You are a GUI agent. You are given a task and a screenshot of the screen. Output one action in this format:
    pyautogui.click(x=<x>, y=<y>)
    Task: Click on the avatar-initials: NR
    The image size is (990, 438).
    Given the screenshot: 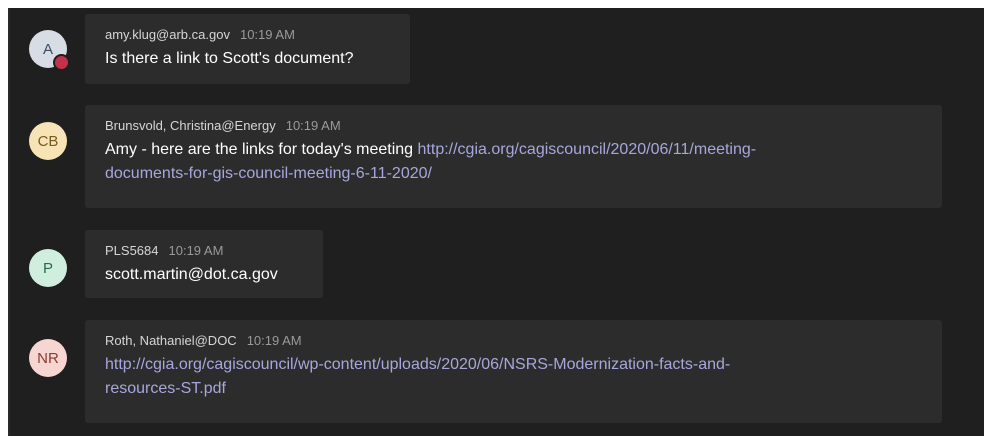 What is the action you would take?
    pyautogui.click(x=48, y=358)
    